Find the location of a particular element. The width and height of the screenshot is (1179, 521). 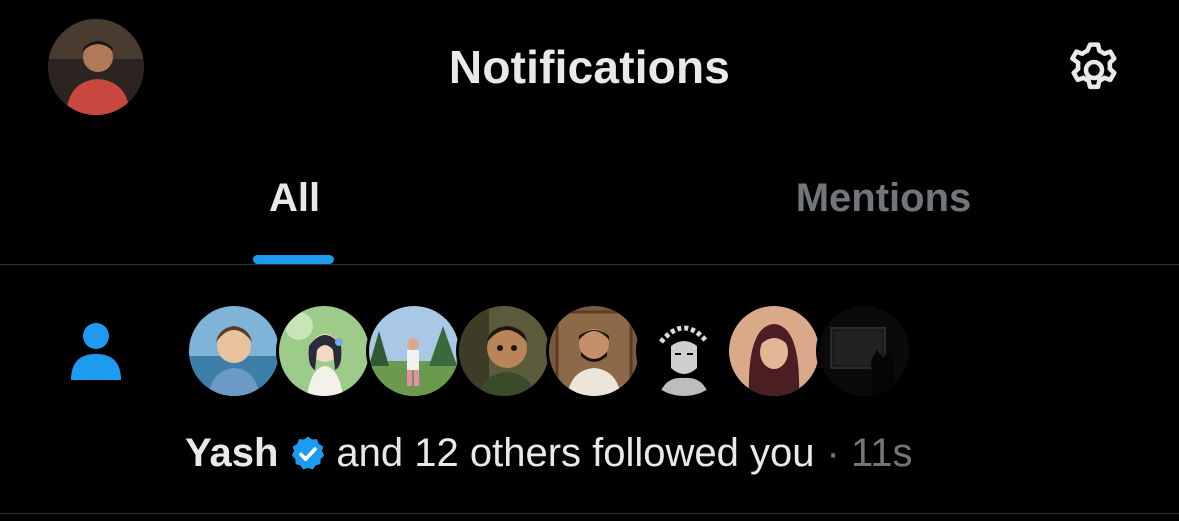

follower-name: Yash is located at coordinates (231, 453).